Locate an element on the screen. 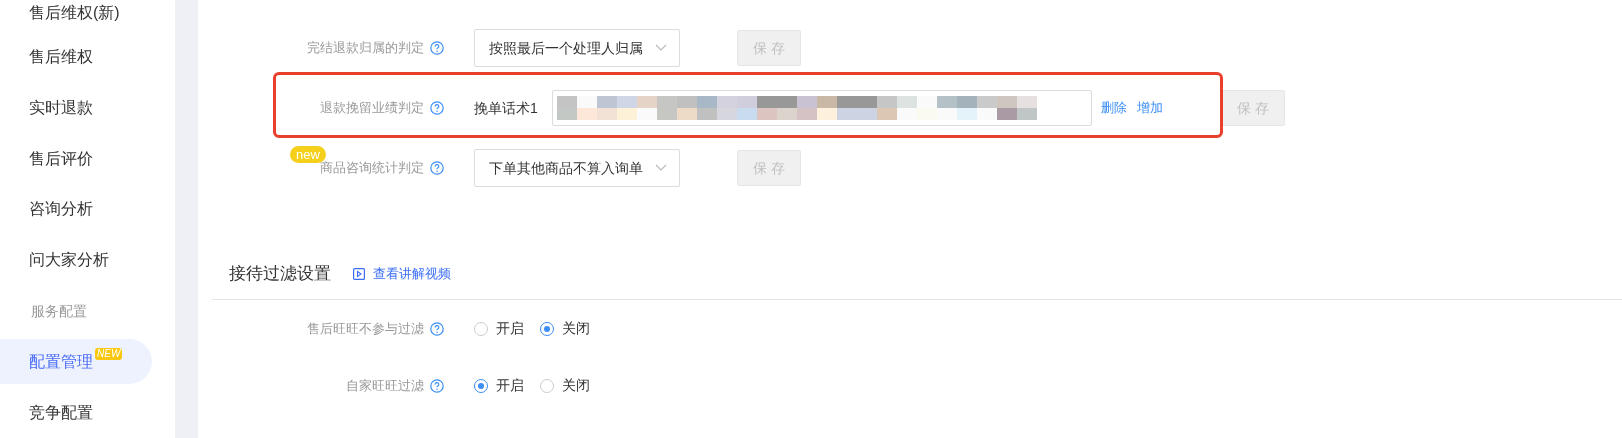  select-field: 下单其他商品不算入询单 is located at coordinates (577, 168).